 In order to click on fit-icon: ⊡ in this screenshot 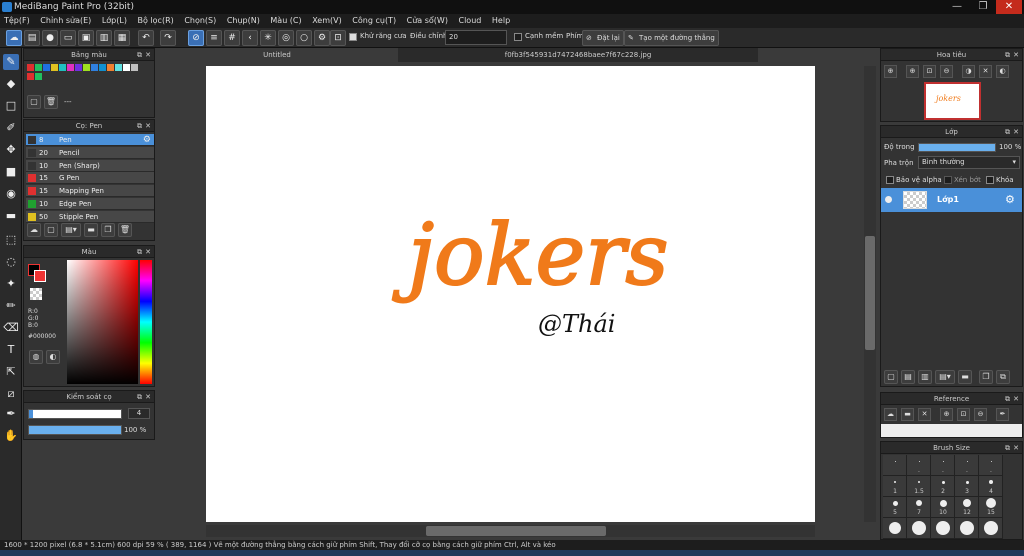, I will do `click(929, 71)`.